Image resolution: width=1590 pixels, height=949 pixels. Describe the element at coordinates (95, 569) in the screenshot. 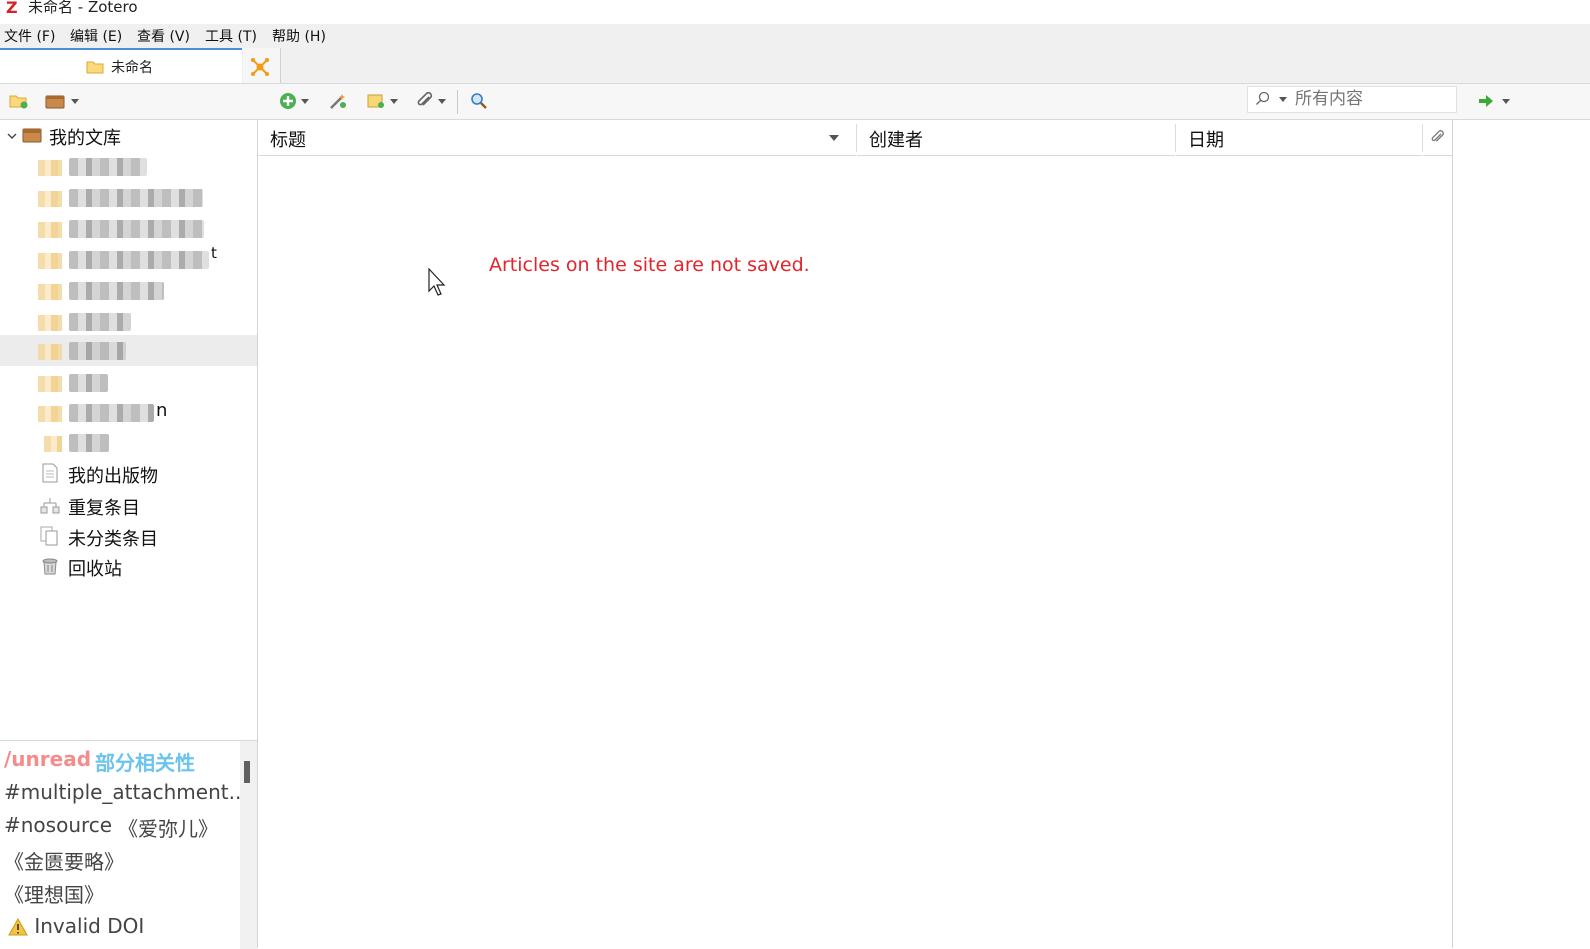

I see `tree-item-label: 回收站` at that location.